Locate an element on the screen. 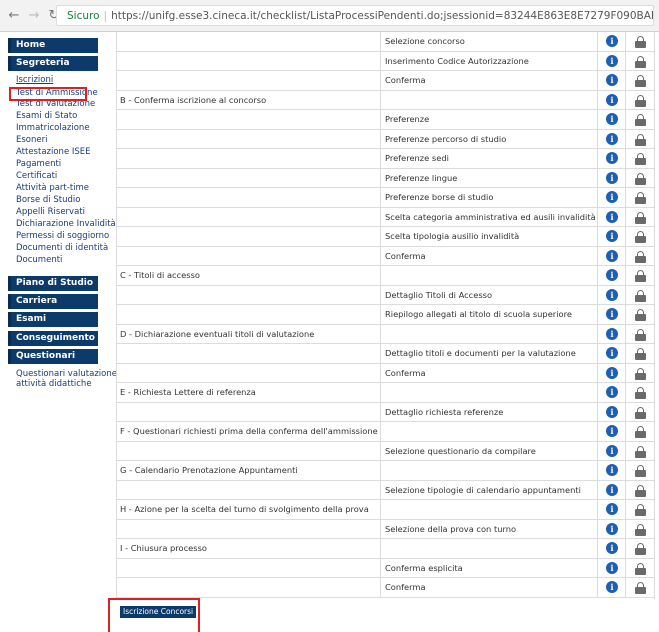 This screenshot has width=659, height=632. sidebar-item-questionari: Questionari is located at coordinates (53, 356).